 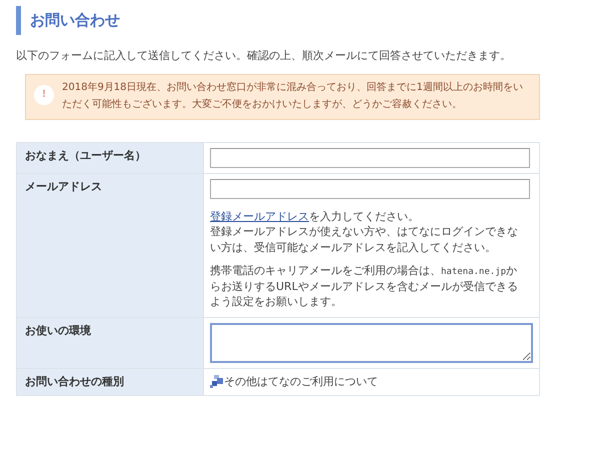 I want to click on field-label: おなまえ（ユーザー名）, so click(x=110, y=158).